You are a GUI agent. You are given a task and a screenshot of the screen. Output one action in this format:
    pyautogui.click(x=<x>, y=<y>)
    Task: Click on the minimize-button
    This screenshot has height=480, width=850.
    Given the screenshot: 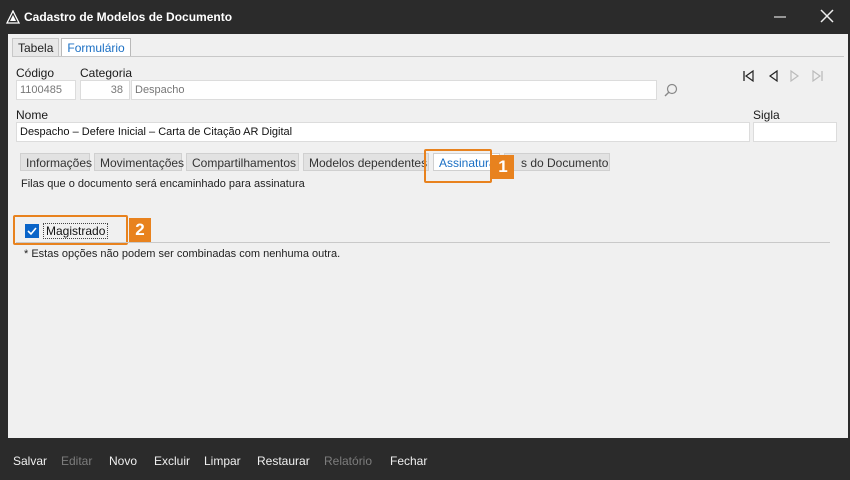 What is the action you would take?
    pyautogui.click(x=780, y=17)
    